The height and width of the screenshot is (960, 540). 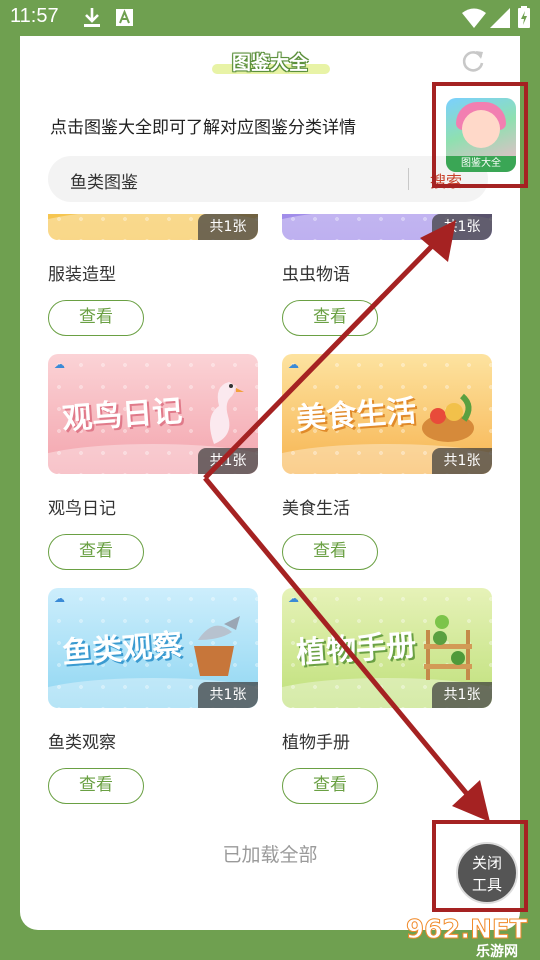 I want to click on app-icon: 图鉴大全, so click(x=481, y=135).